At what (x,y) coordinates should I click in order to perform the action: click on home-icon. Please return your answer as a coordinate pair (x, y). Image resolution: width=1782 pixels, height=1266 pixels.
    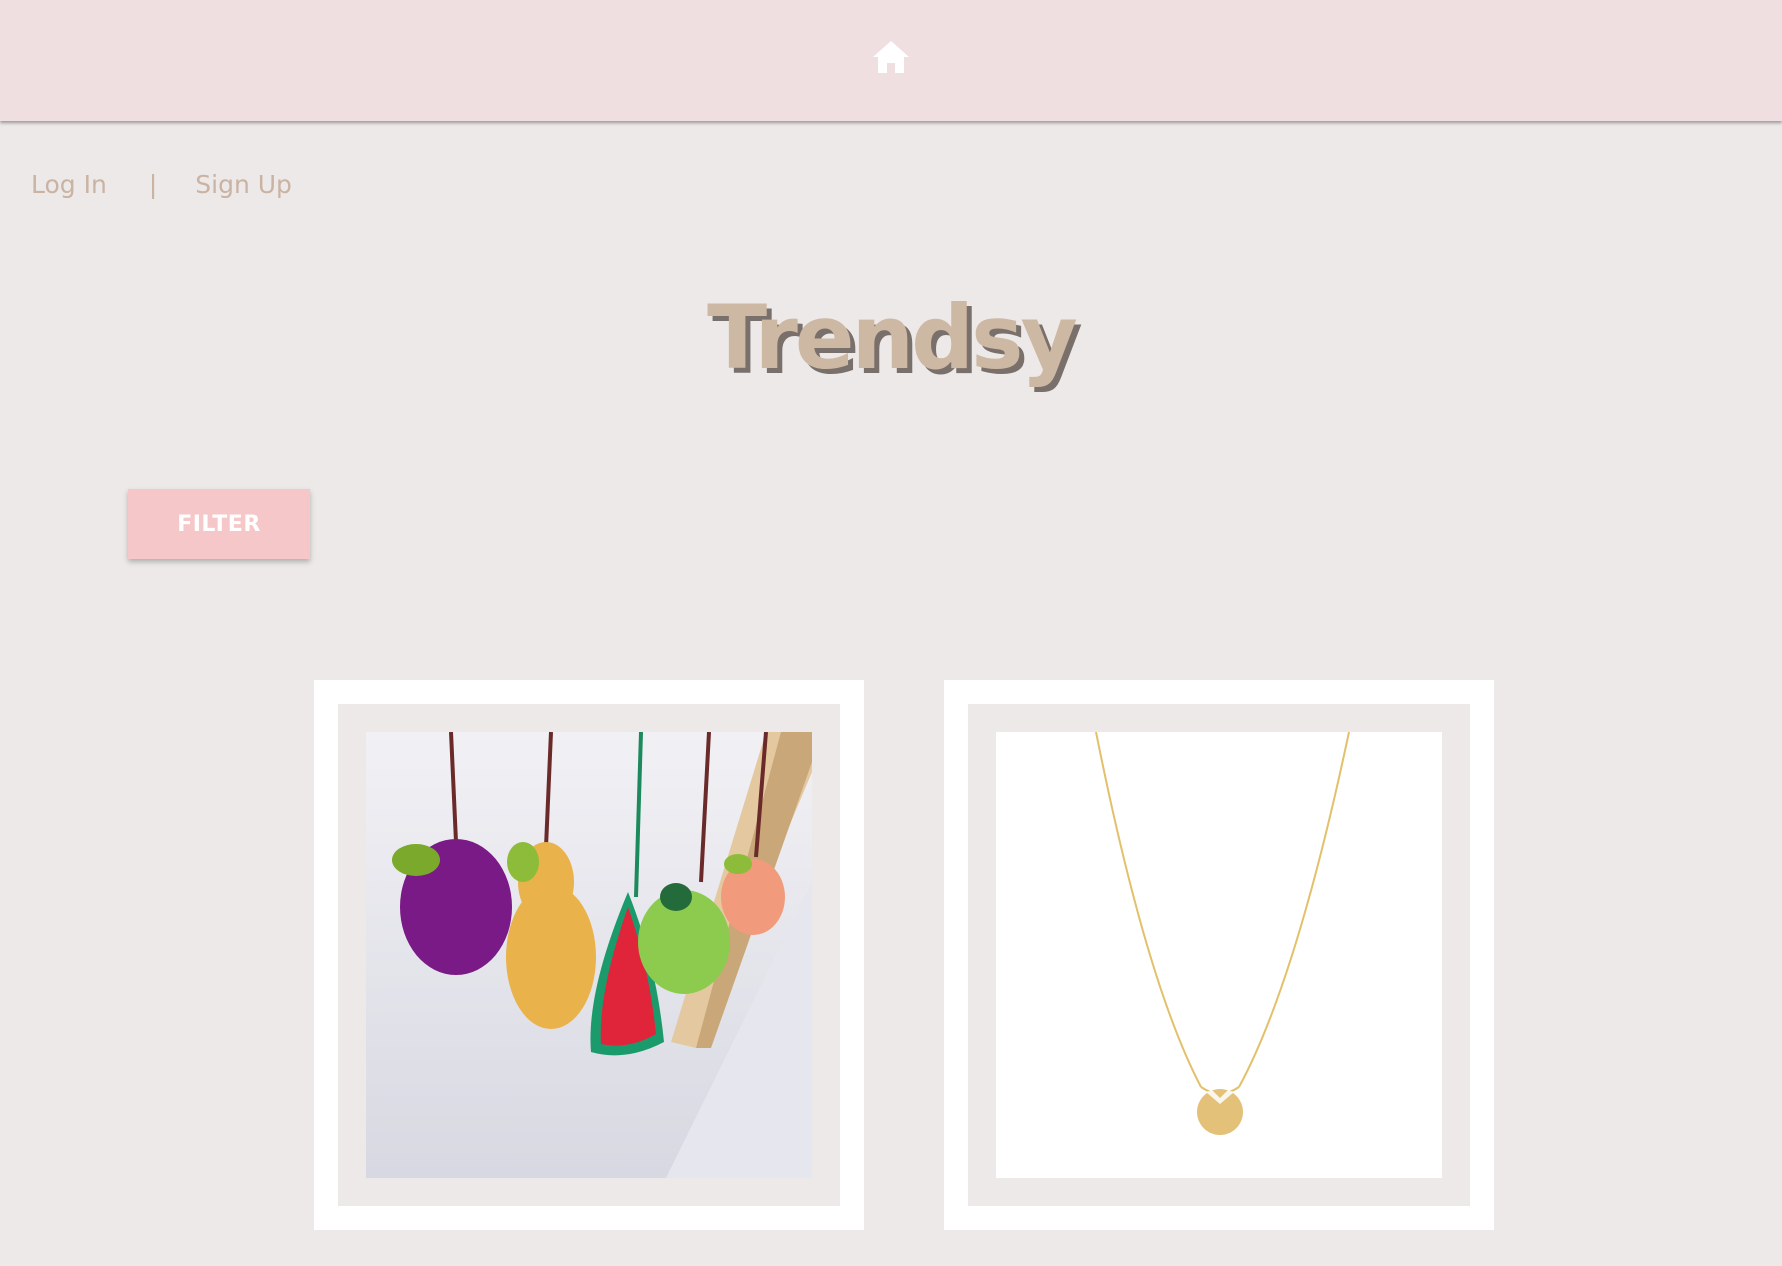
    Looking at the image, I should click on (891, 56).